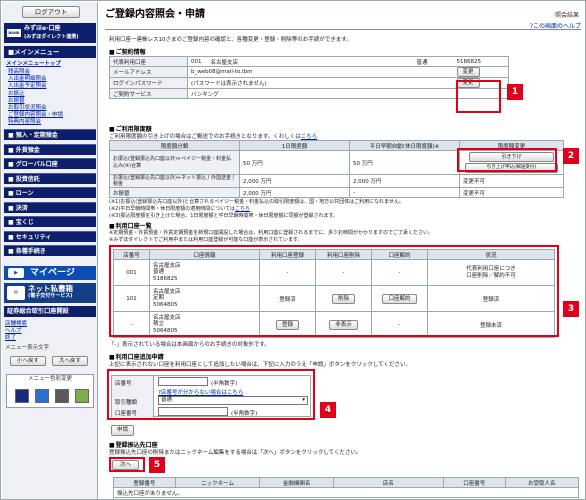 This screenshot has width=586, height=500. What do you see at coordinates (433, 61) in the screenshot?
I see `account-type: 普通` at bounding box center [433, 61].